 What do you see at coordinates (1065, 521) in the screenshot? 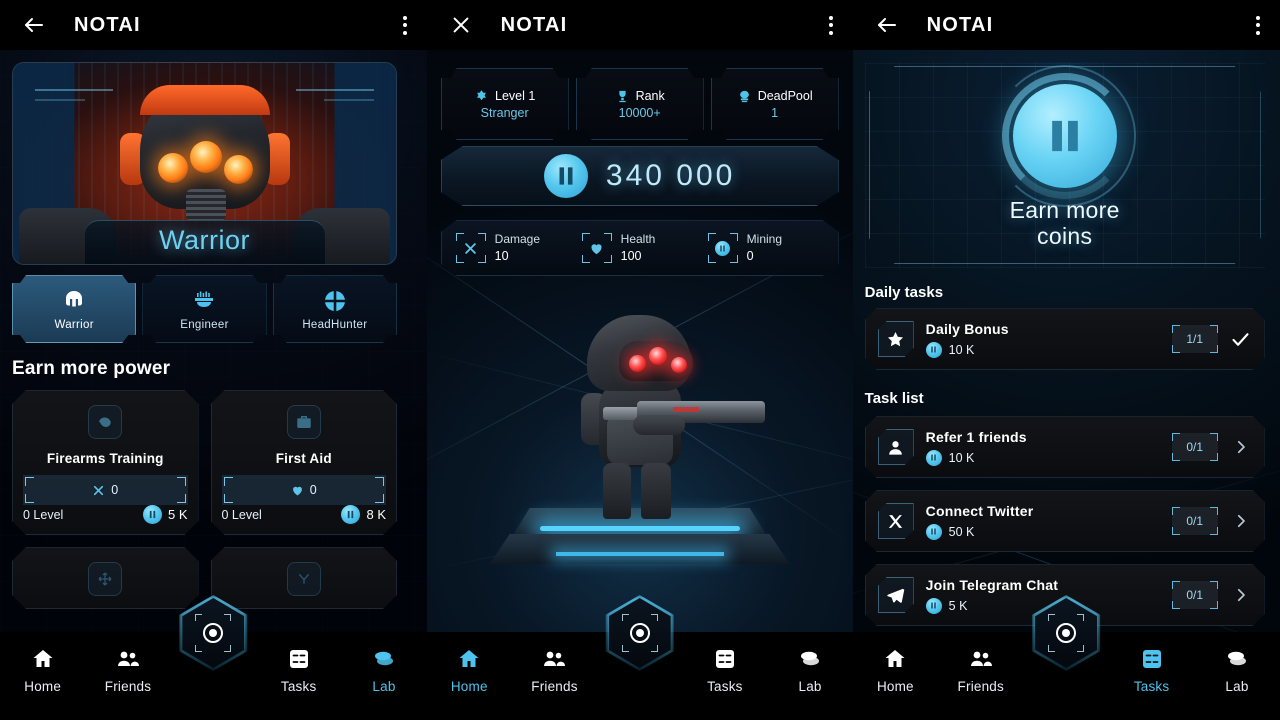
I see `task-row-connect-twitter: Connect Twitter 50 K 0/1` at bounding box center [1065, 521].